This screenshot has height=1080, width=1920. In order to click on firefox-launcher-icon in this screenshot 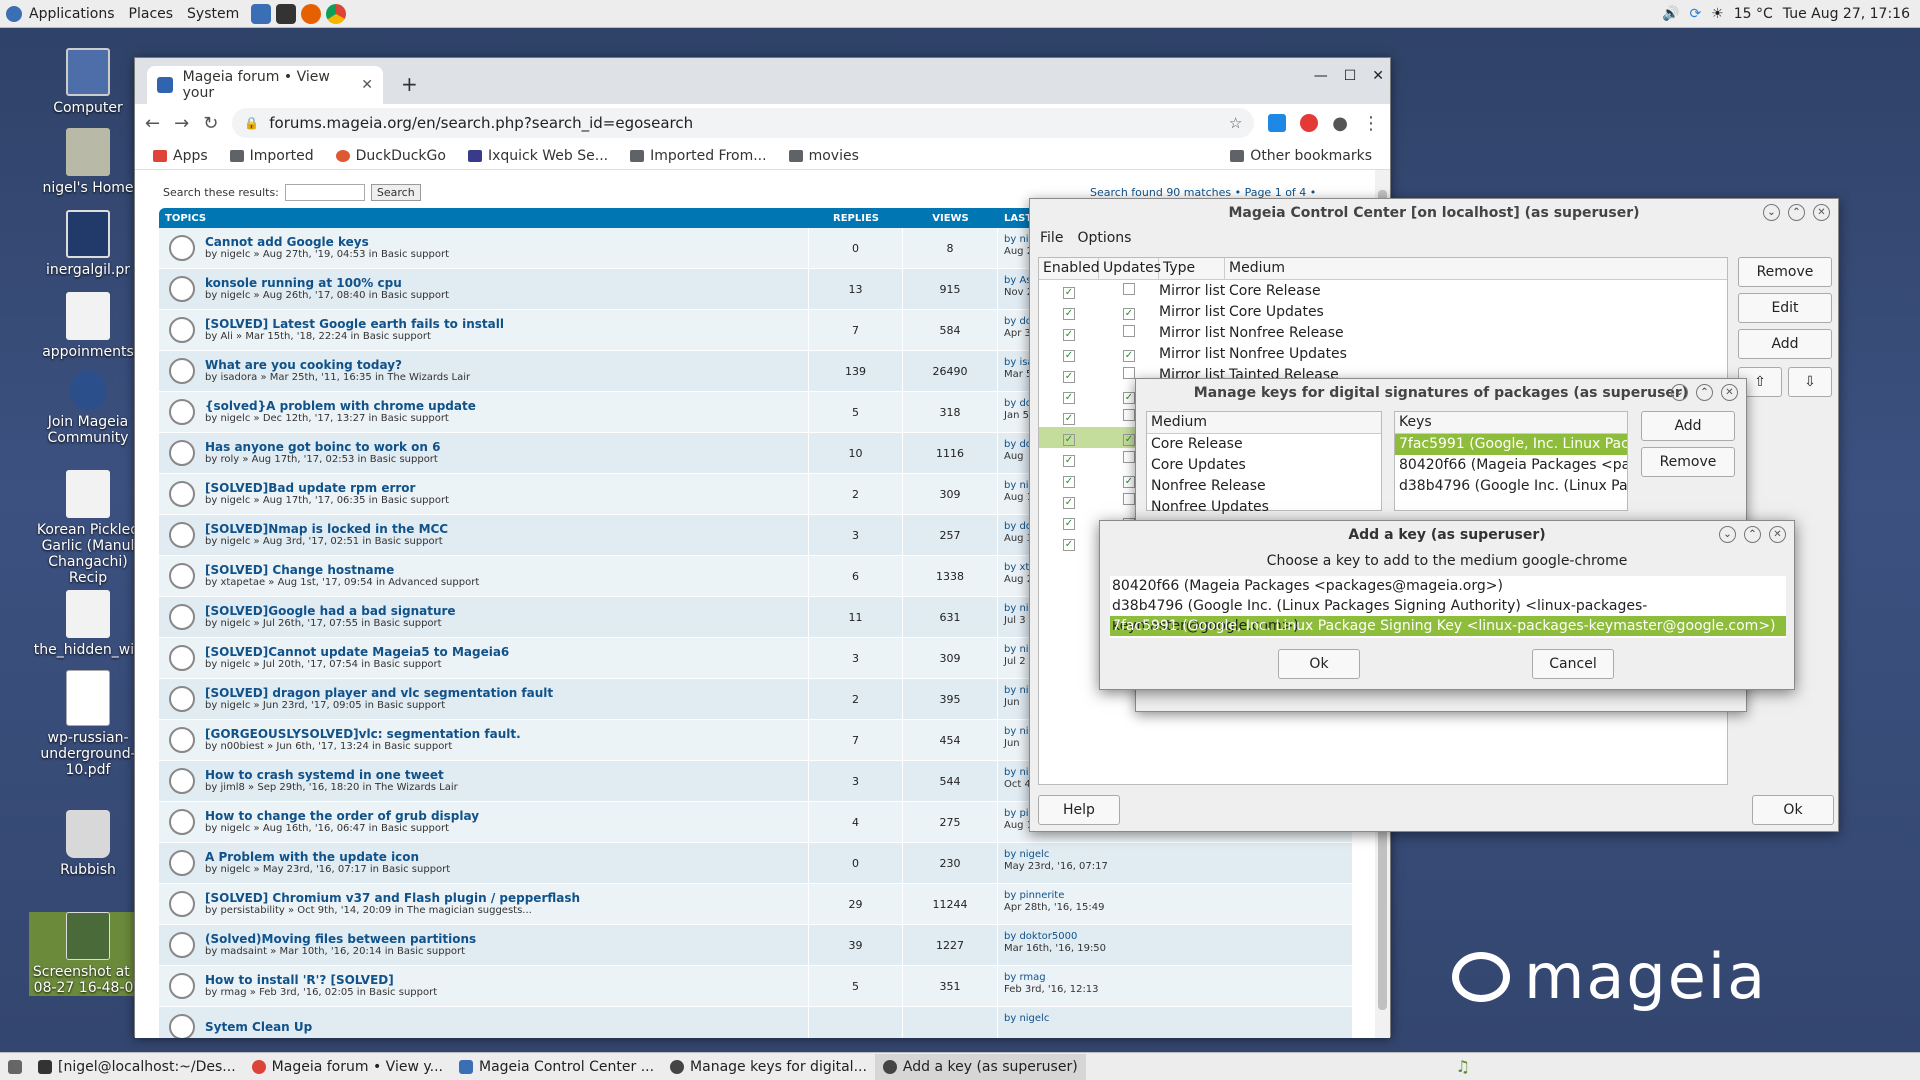, I will do `click(311, 13)`.